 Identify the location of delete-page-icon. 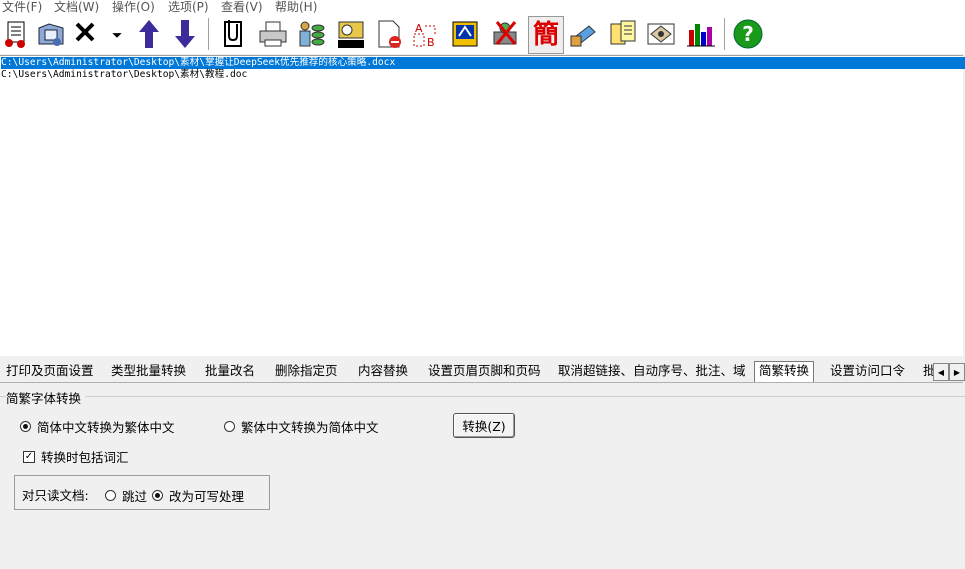
(389, 34).